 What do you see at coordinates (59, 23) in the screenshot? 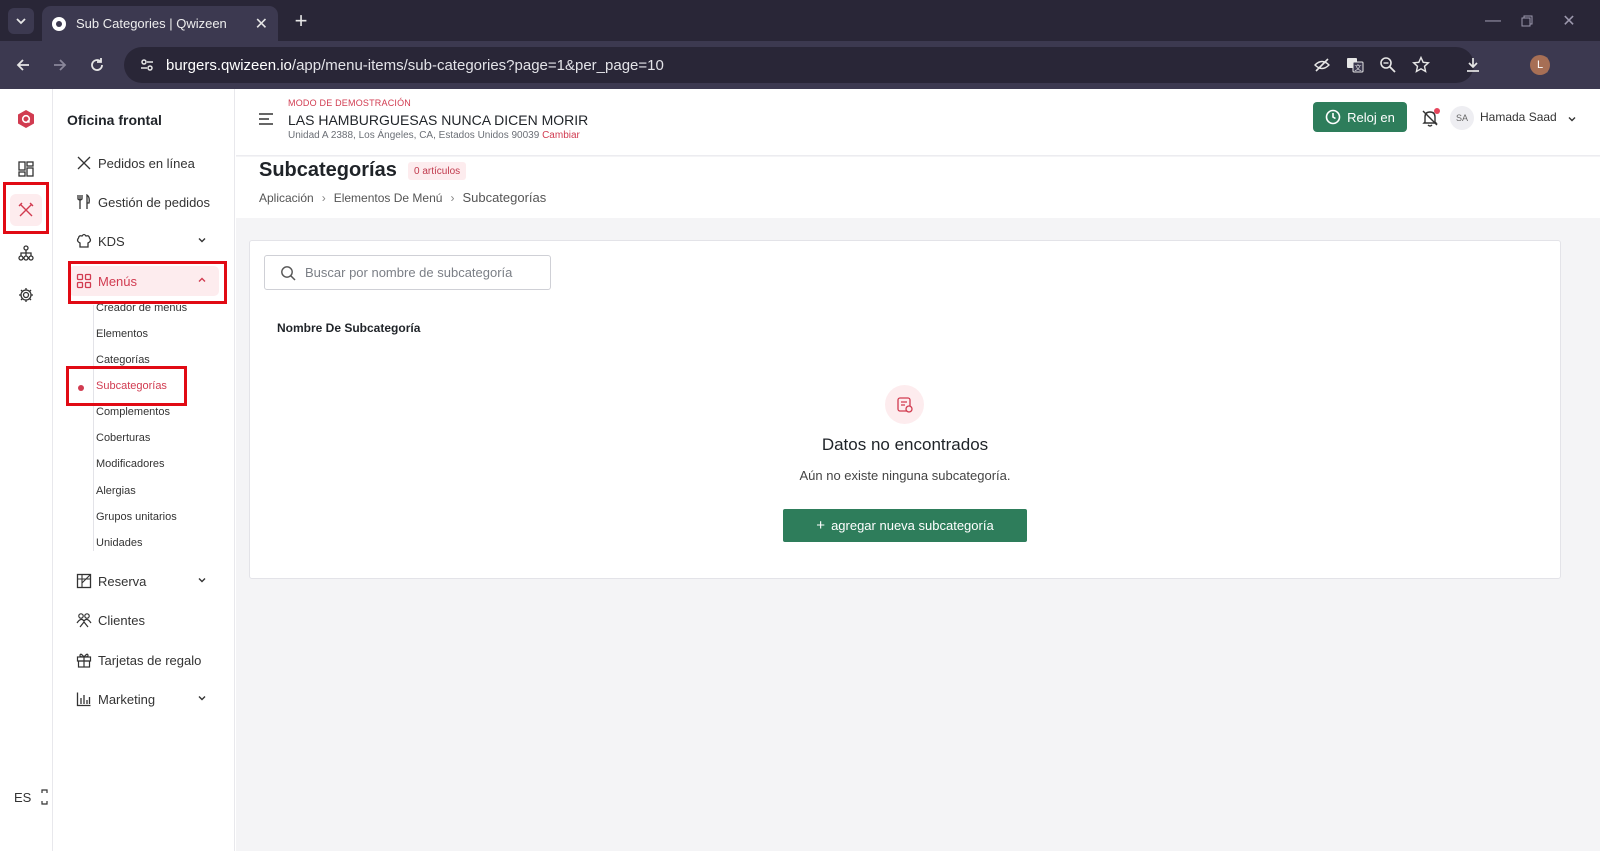
I see `site-favicon-icon` at bounding box center [59, 23].